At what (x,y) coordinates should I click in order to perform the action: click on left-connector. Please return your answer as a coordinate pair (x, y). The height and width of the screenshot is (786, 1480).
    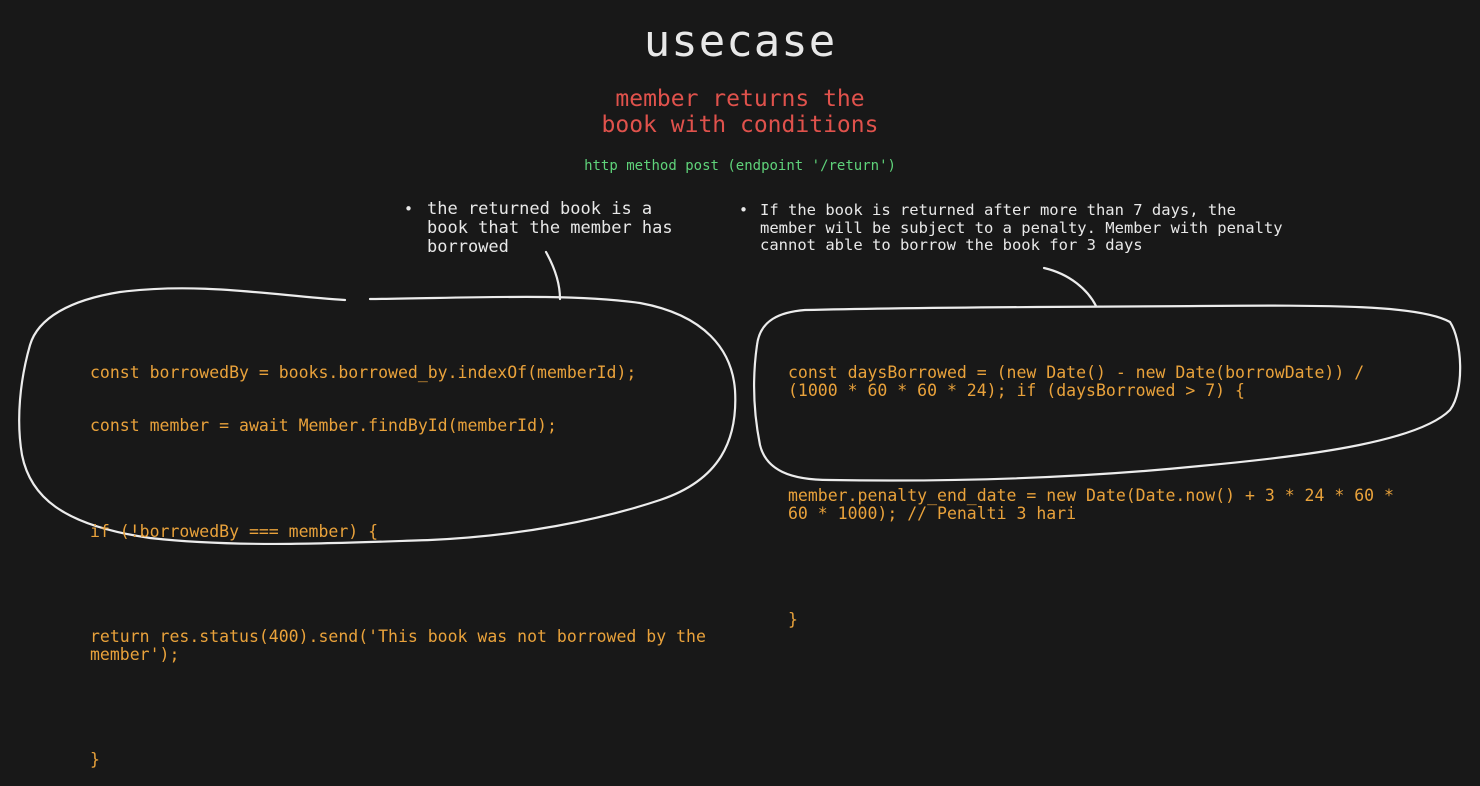
    Looking at the image, I should click on (553, 275).